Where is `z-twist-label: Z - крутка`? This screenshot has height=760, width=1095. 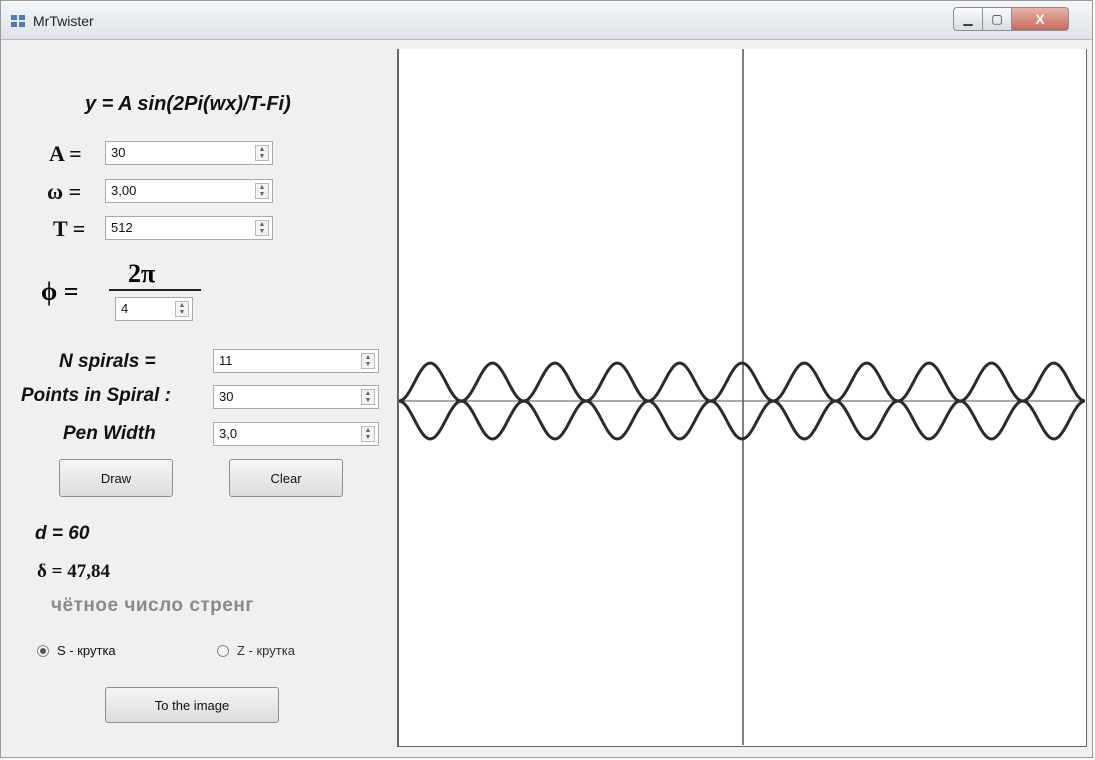
z-twist-label: Z - крутка is located at coordinates (266, 650).